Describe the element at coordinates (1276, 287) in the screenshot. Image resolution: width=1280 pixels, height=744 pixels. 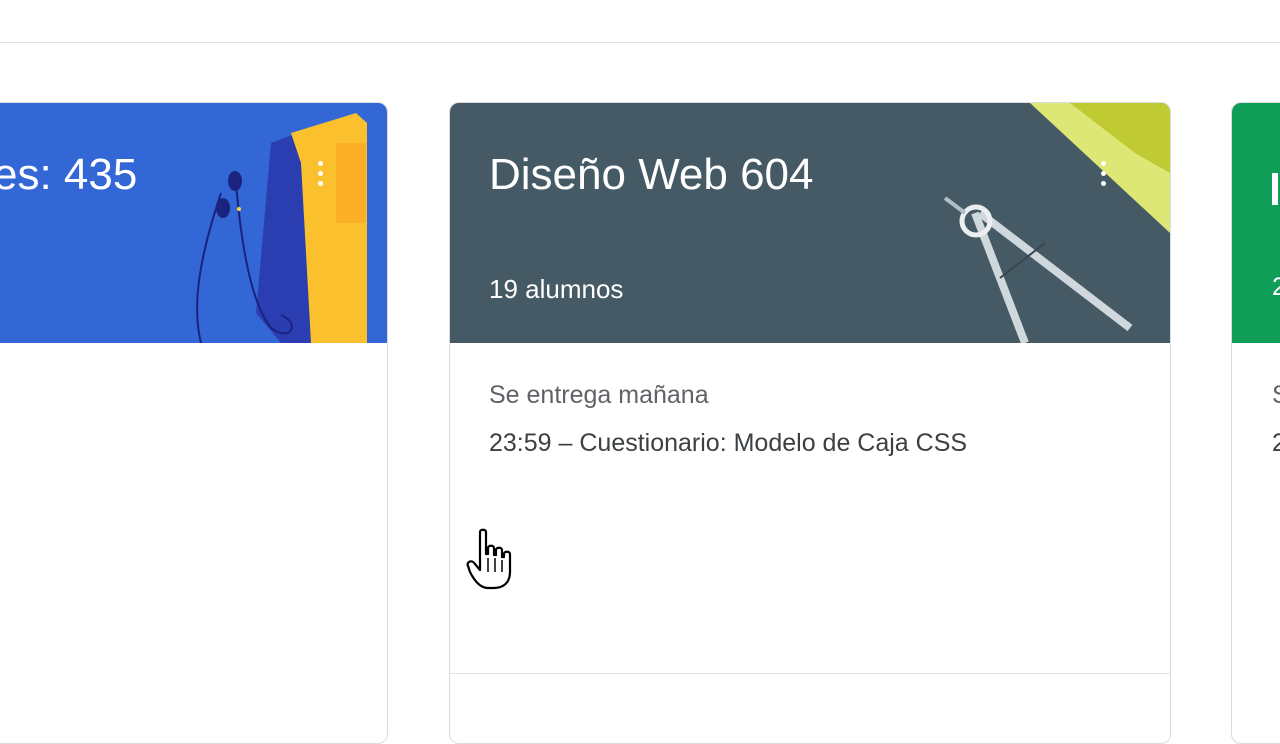
I see `subtitle-fragment: 2` at that location.